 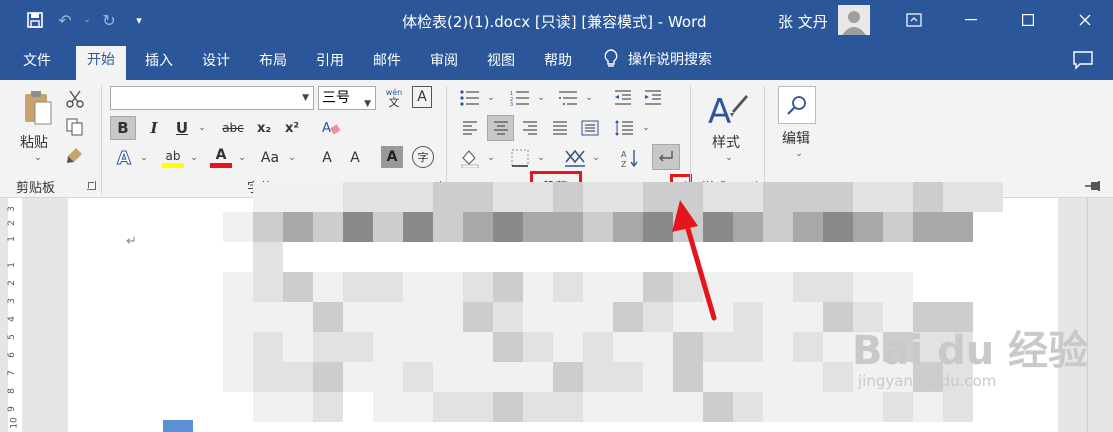 What do you see at coordinates (292, 158) in the screenshot?
I see `change-case-dropdown-icon: ⌄` at bounding box center [292, 158].